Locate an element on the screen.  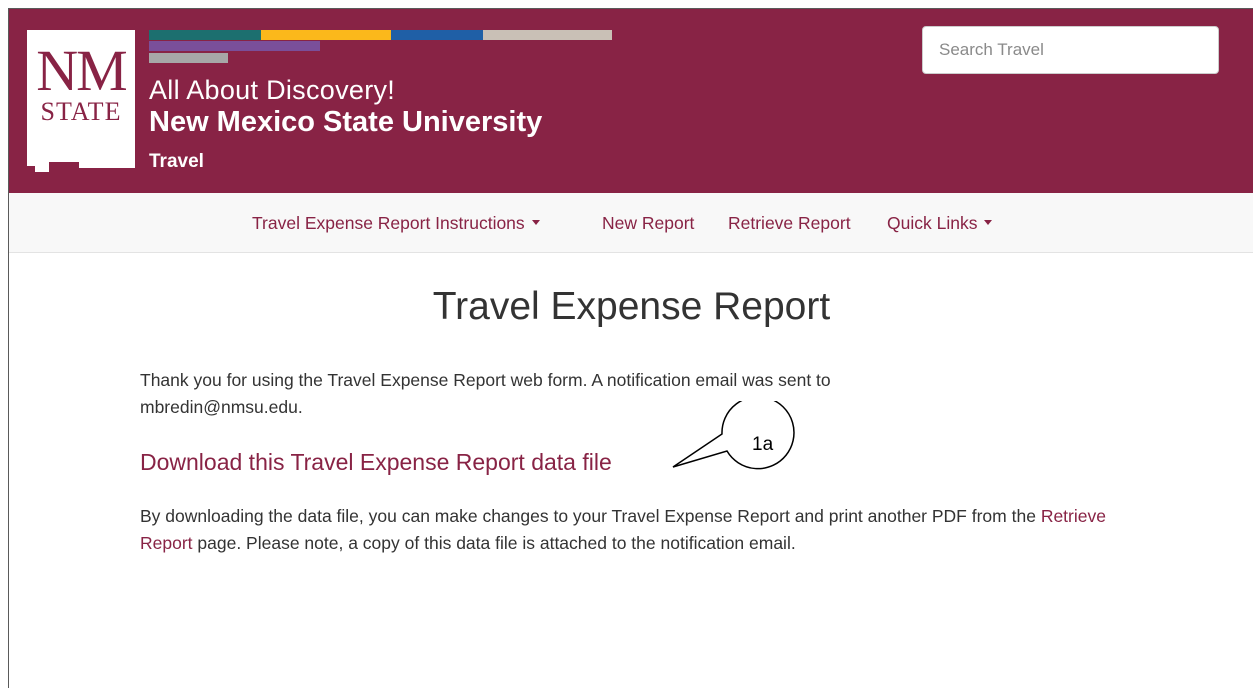
svg-text: NM is located at coordinates (81, 70).